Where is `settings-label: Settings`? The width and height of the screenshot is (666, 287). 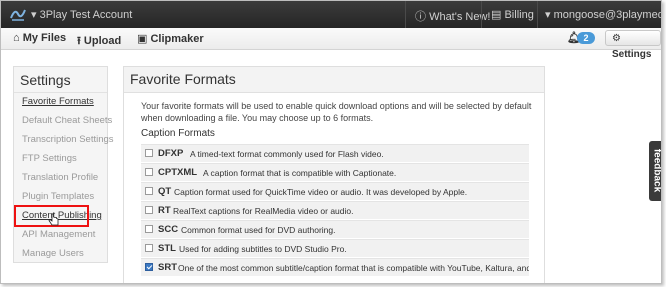
settings-label: Settings is located at coordinates (632, 54).